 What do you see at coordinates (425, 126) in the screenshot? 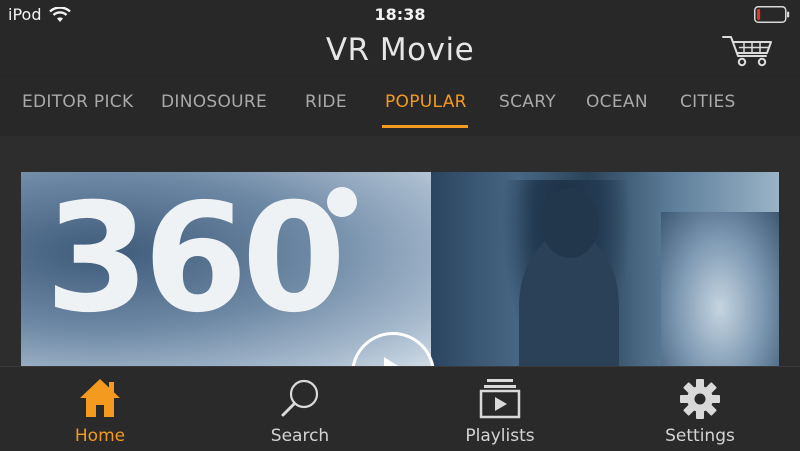
I see `active-tab-indicator` at bounding box center [425, 126].